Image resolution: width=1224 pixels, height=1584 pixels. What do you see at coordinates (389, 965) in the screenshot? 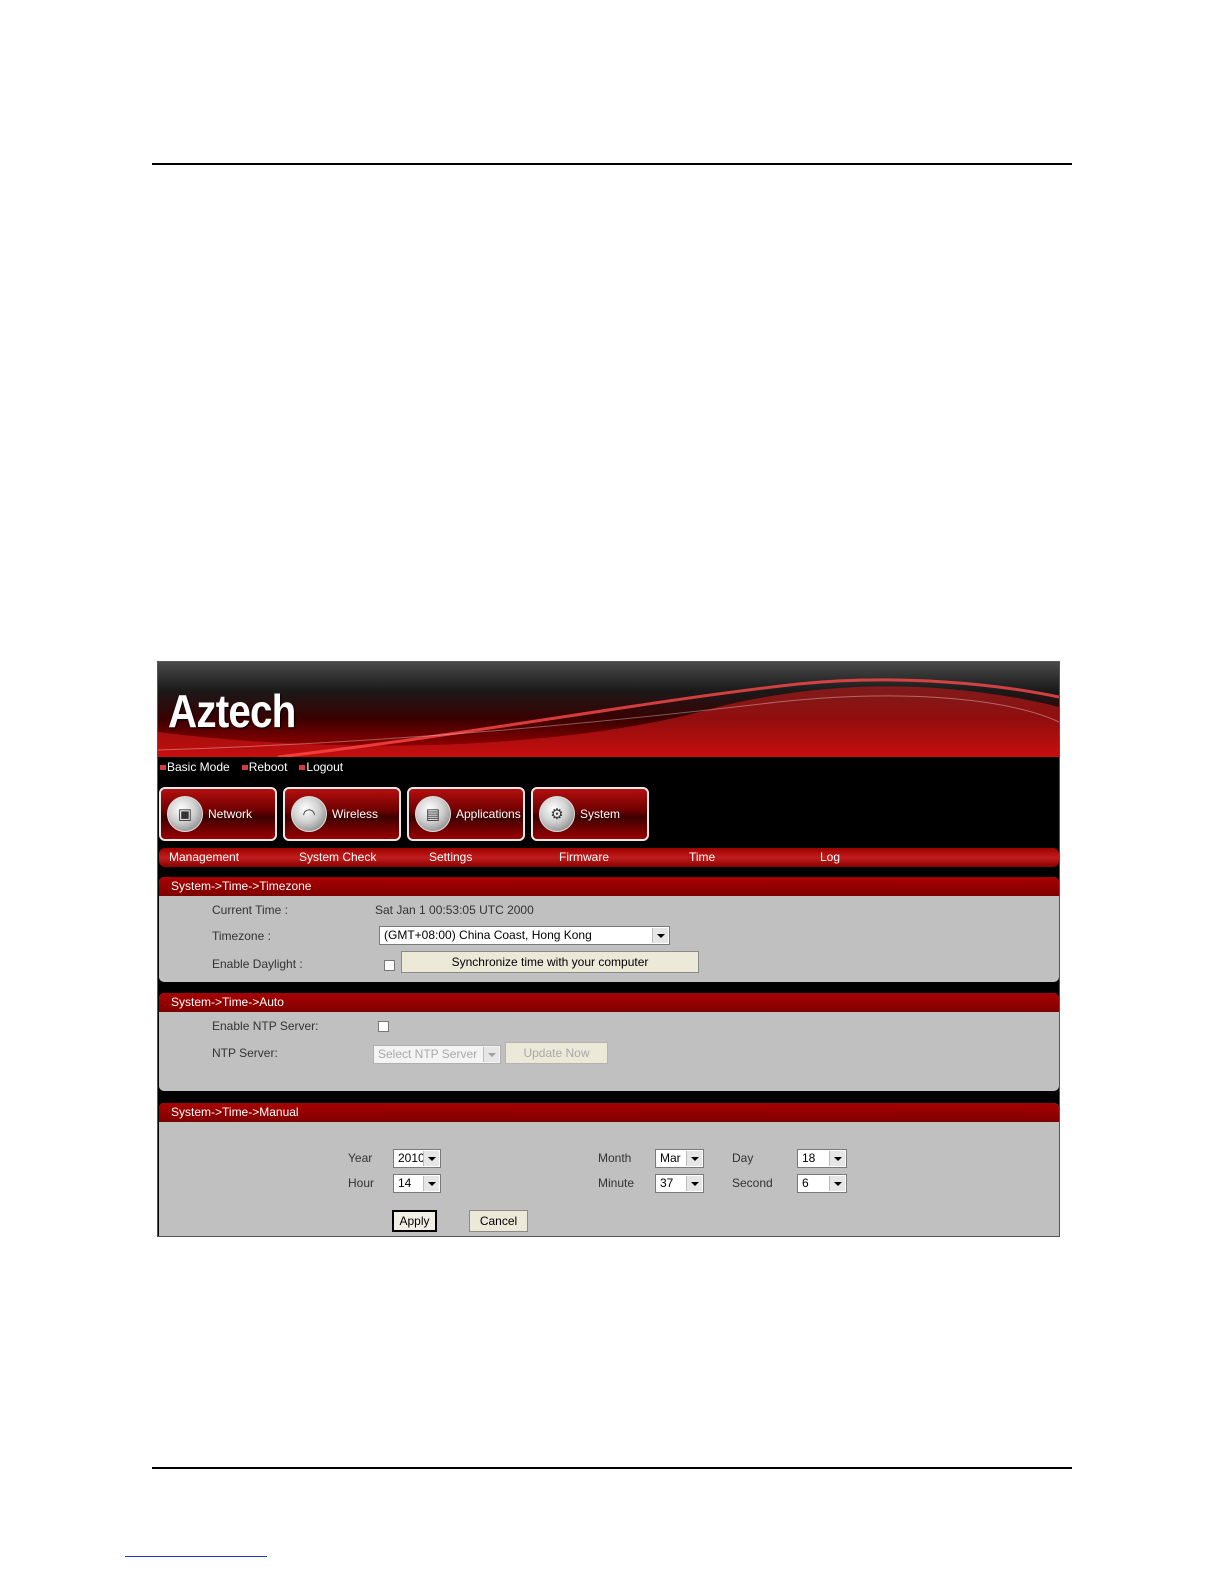
I see `enable-daylight-checkbox` at bounding box center [389, 965].